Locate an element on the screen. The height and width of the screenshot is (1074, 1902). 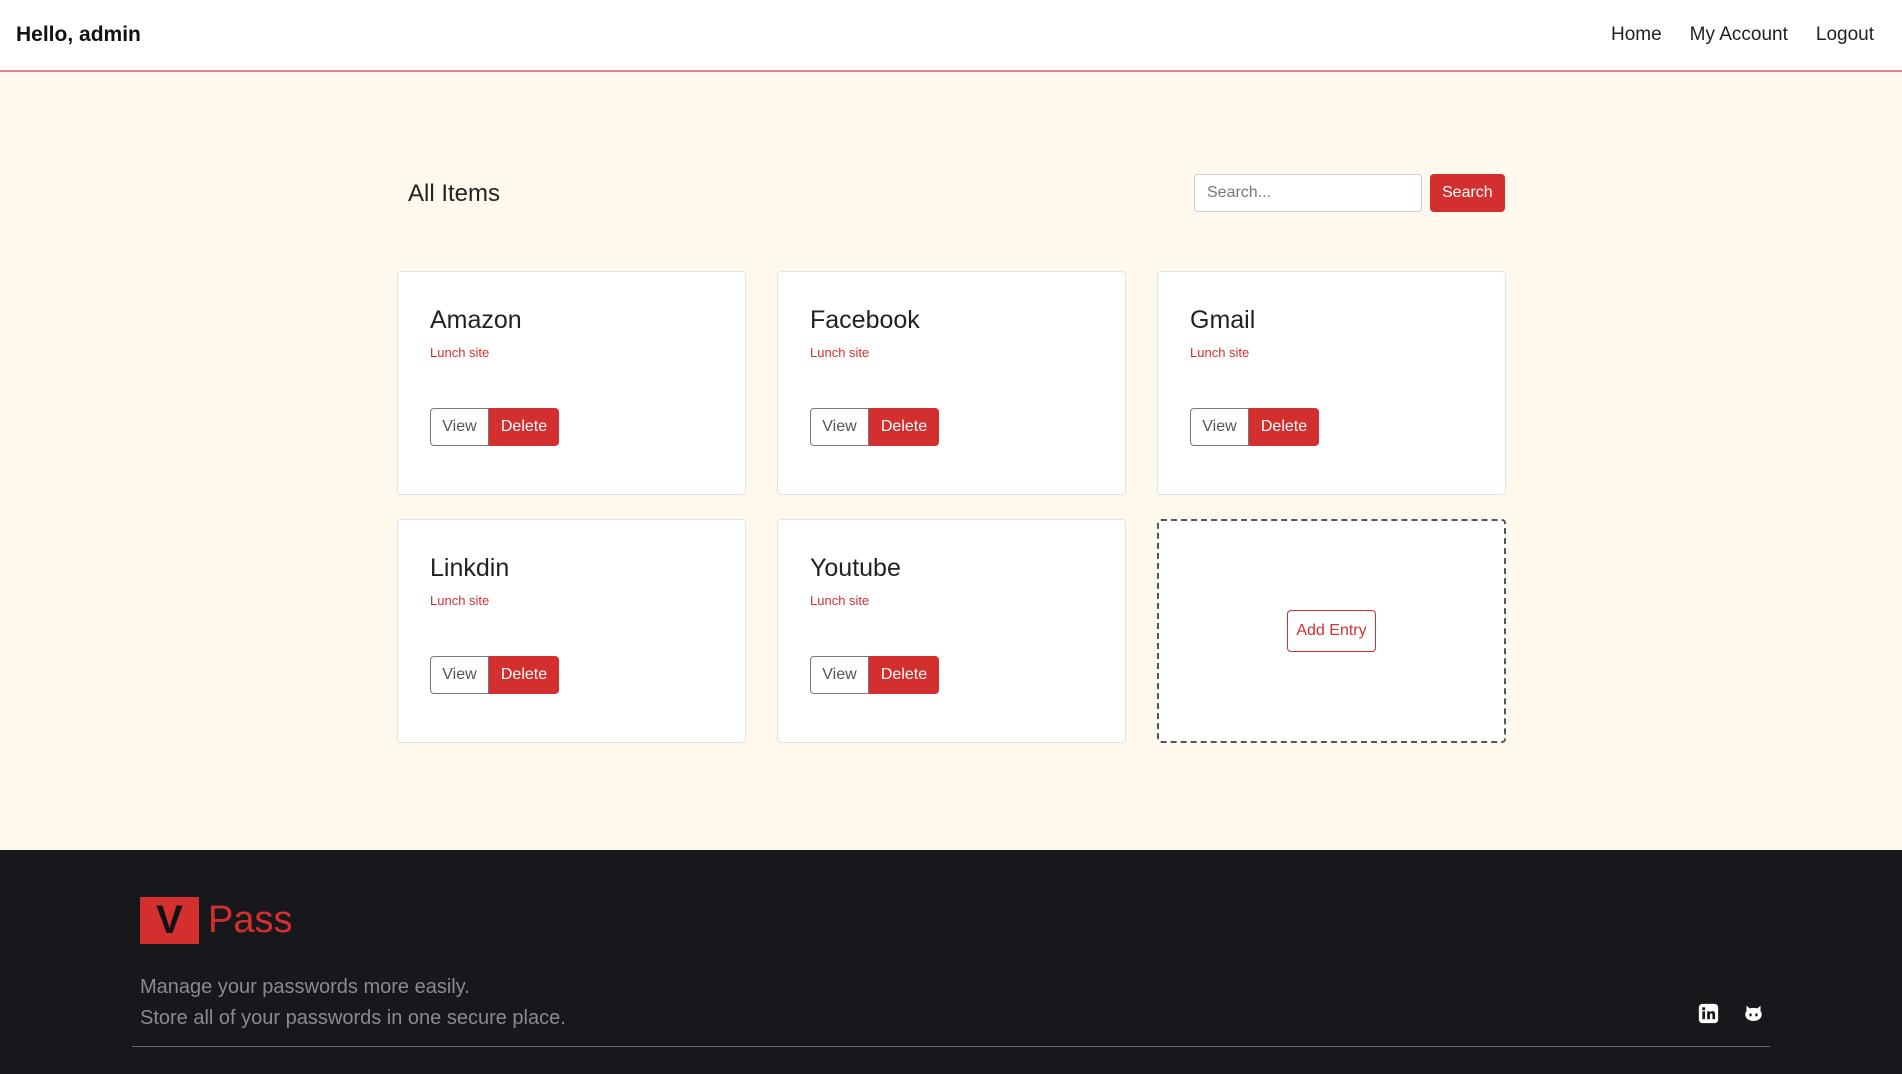
logo-mark: V is located at coordinates (169, 920).